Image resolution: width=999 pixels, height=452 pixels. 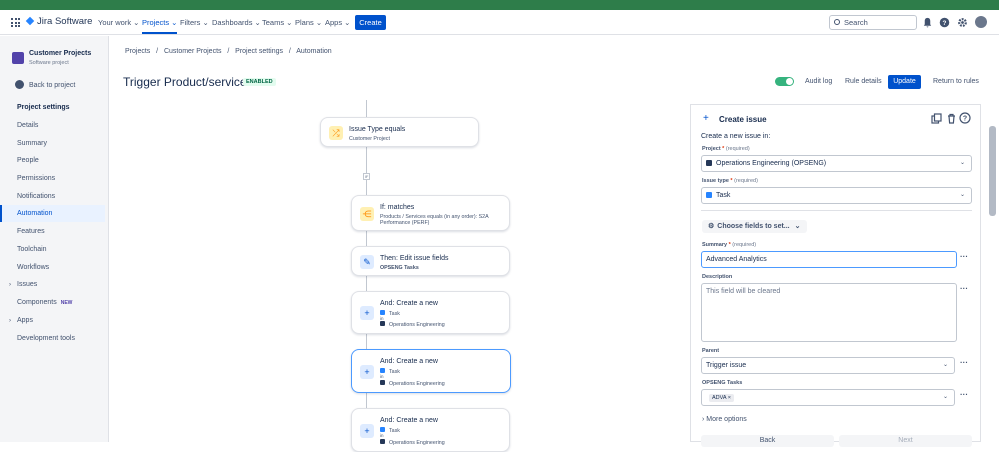 What do you see at coordinates (52, 178) in the screenshot?
I see `sidebar-item-permissions: Permissions` at bounding box center [52, 178].